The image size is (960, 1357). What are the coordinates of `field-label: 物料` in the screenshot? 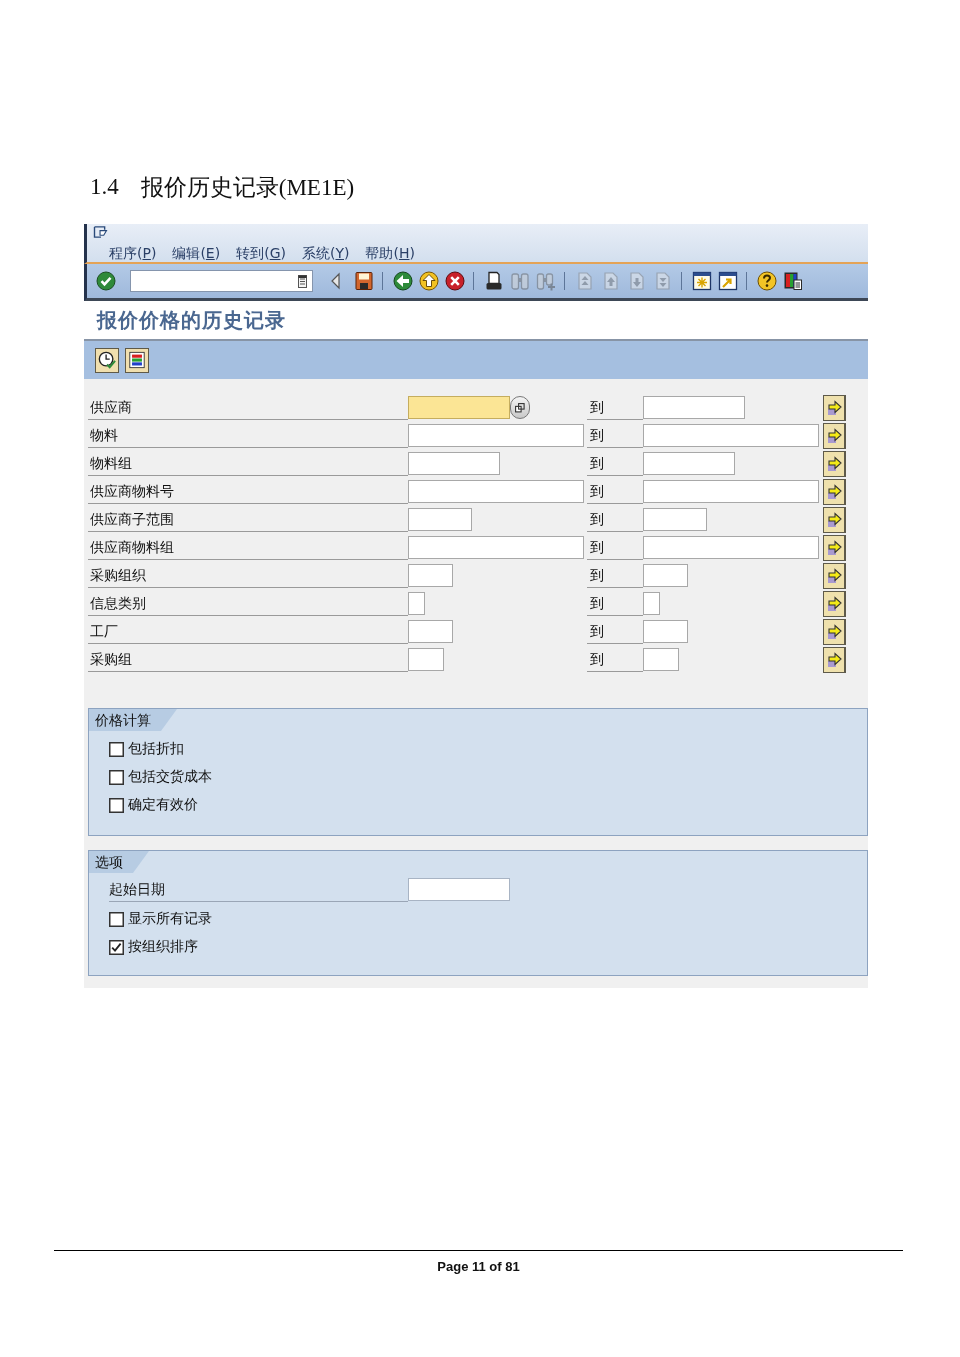 It's located at (248, 435).